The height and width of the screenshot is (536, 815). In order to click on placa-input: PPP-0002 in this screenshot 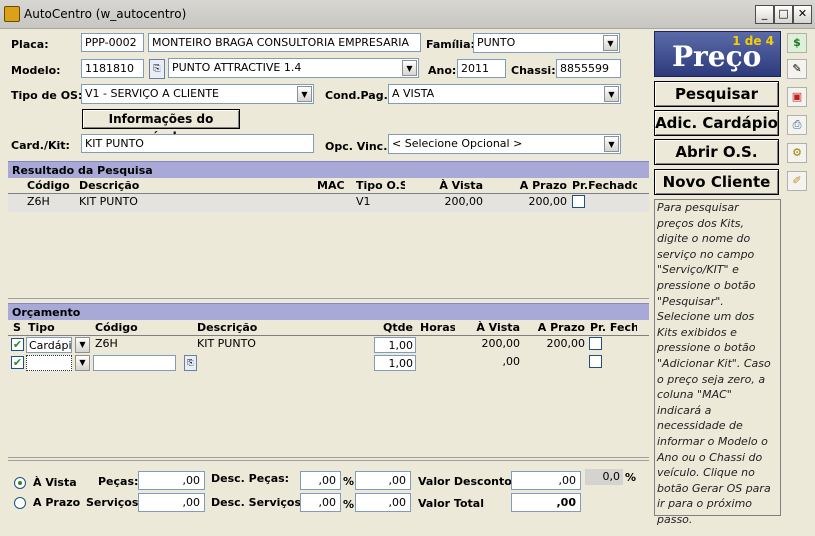, I will do `click(112, 42)`.